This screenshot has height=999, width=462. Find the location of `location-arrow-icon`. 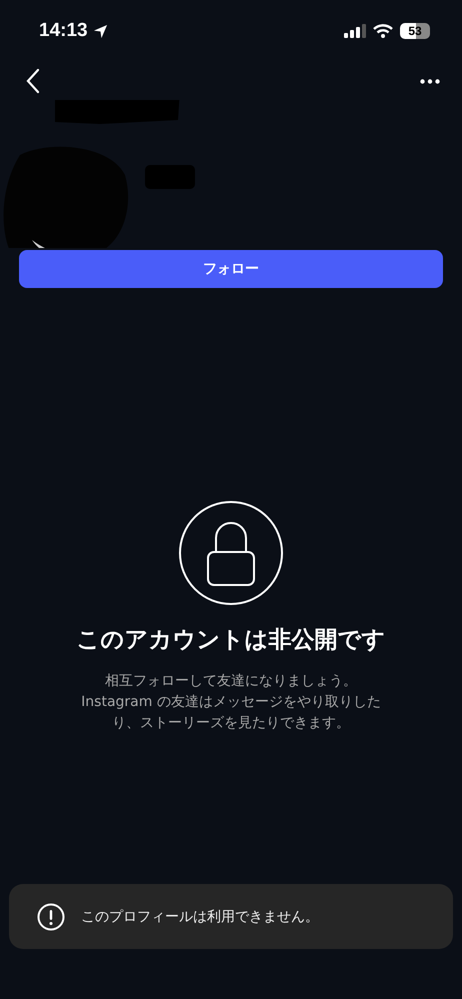

location-arrow-icon is located at coordinates (100, 31).